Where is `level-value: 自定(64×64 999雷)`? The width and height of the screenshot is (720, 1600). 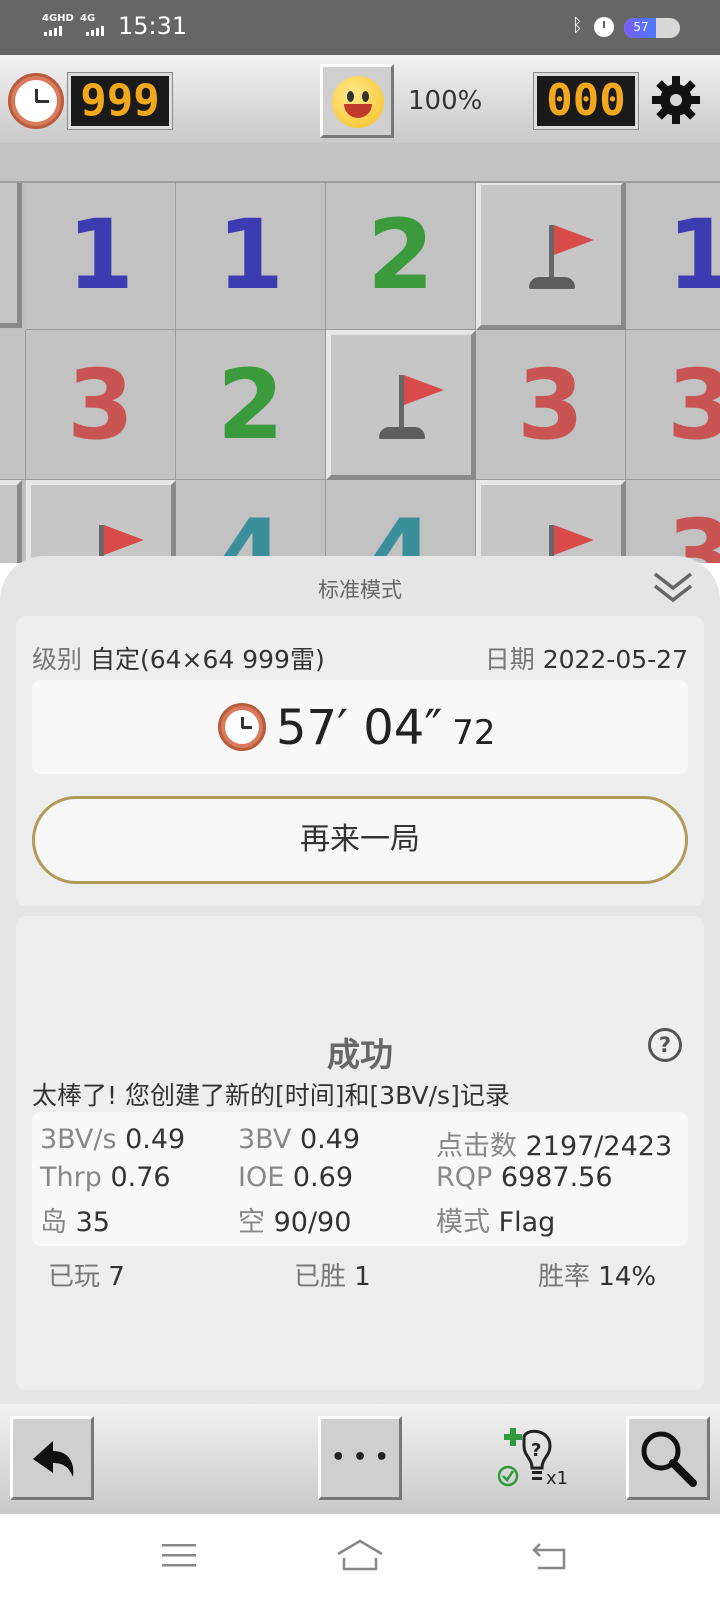
level-value: 自定(64×64 999雷) is located at coordinates (207, 659).